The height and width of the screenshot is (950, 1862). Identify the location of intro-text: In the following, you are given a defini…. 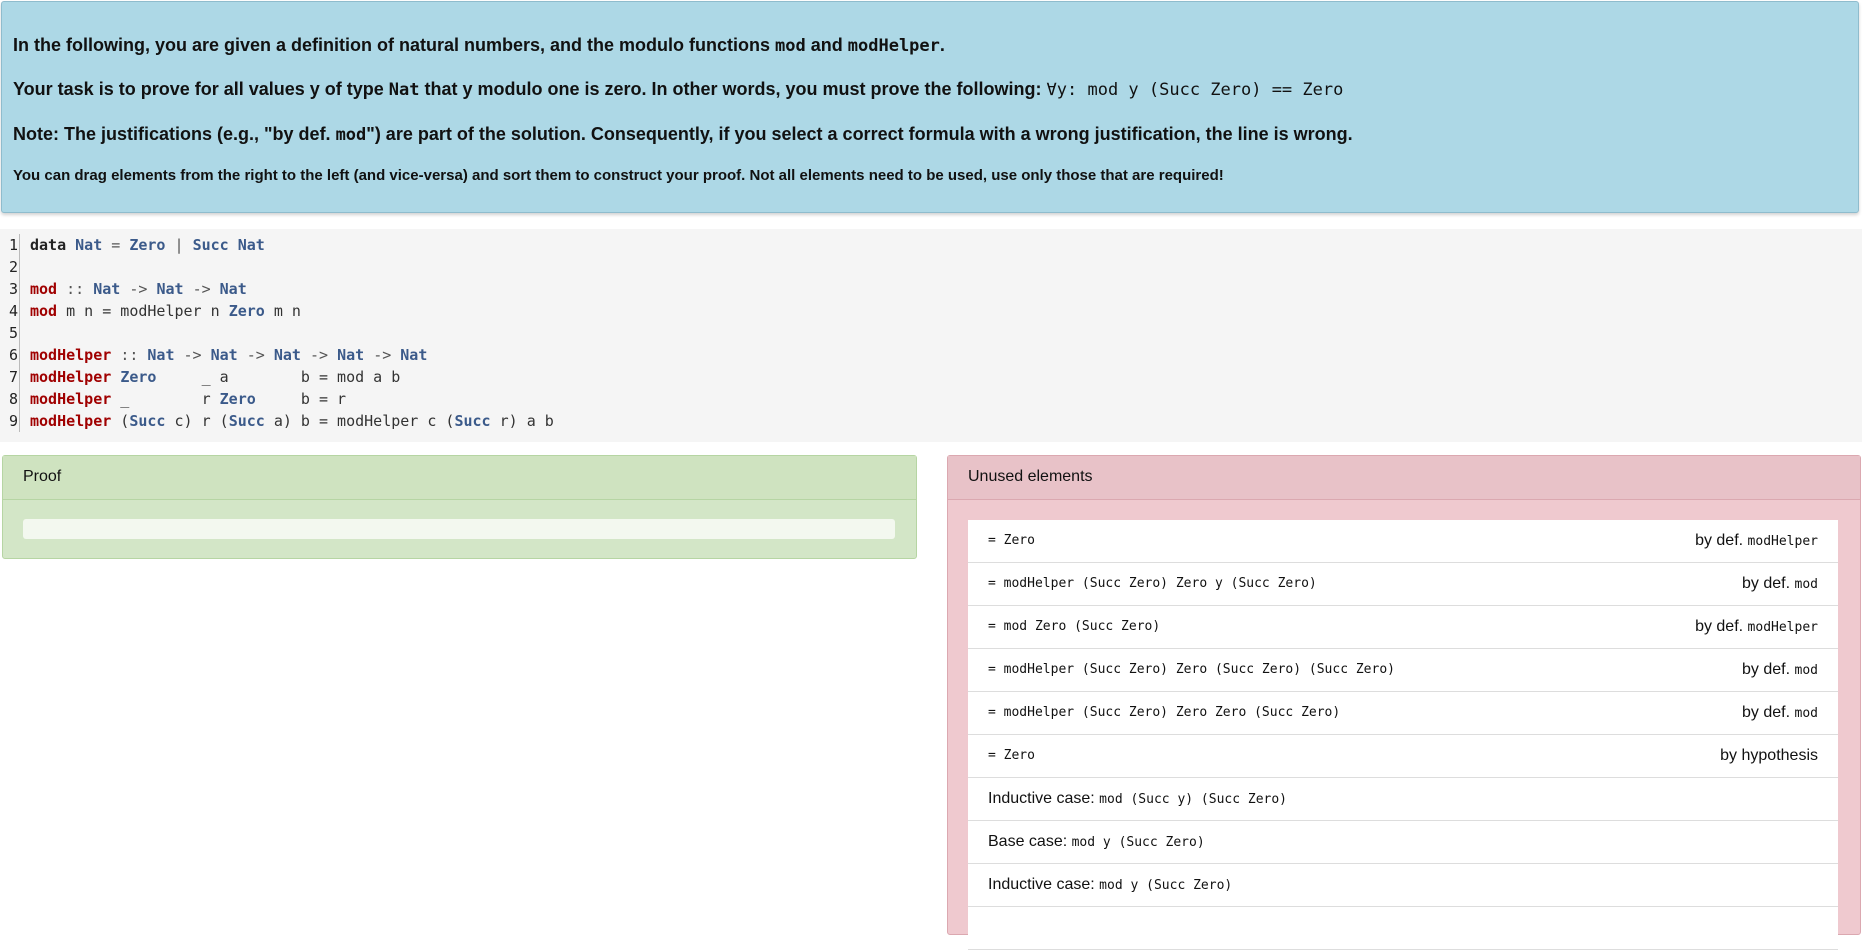
(394, 45).